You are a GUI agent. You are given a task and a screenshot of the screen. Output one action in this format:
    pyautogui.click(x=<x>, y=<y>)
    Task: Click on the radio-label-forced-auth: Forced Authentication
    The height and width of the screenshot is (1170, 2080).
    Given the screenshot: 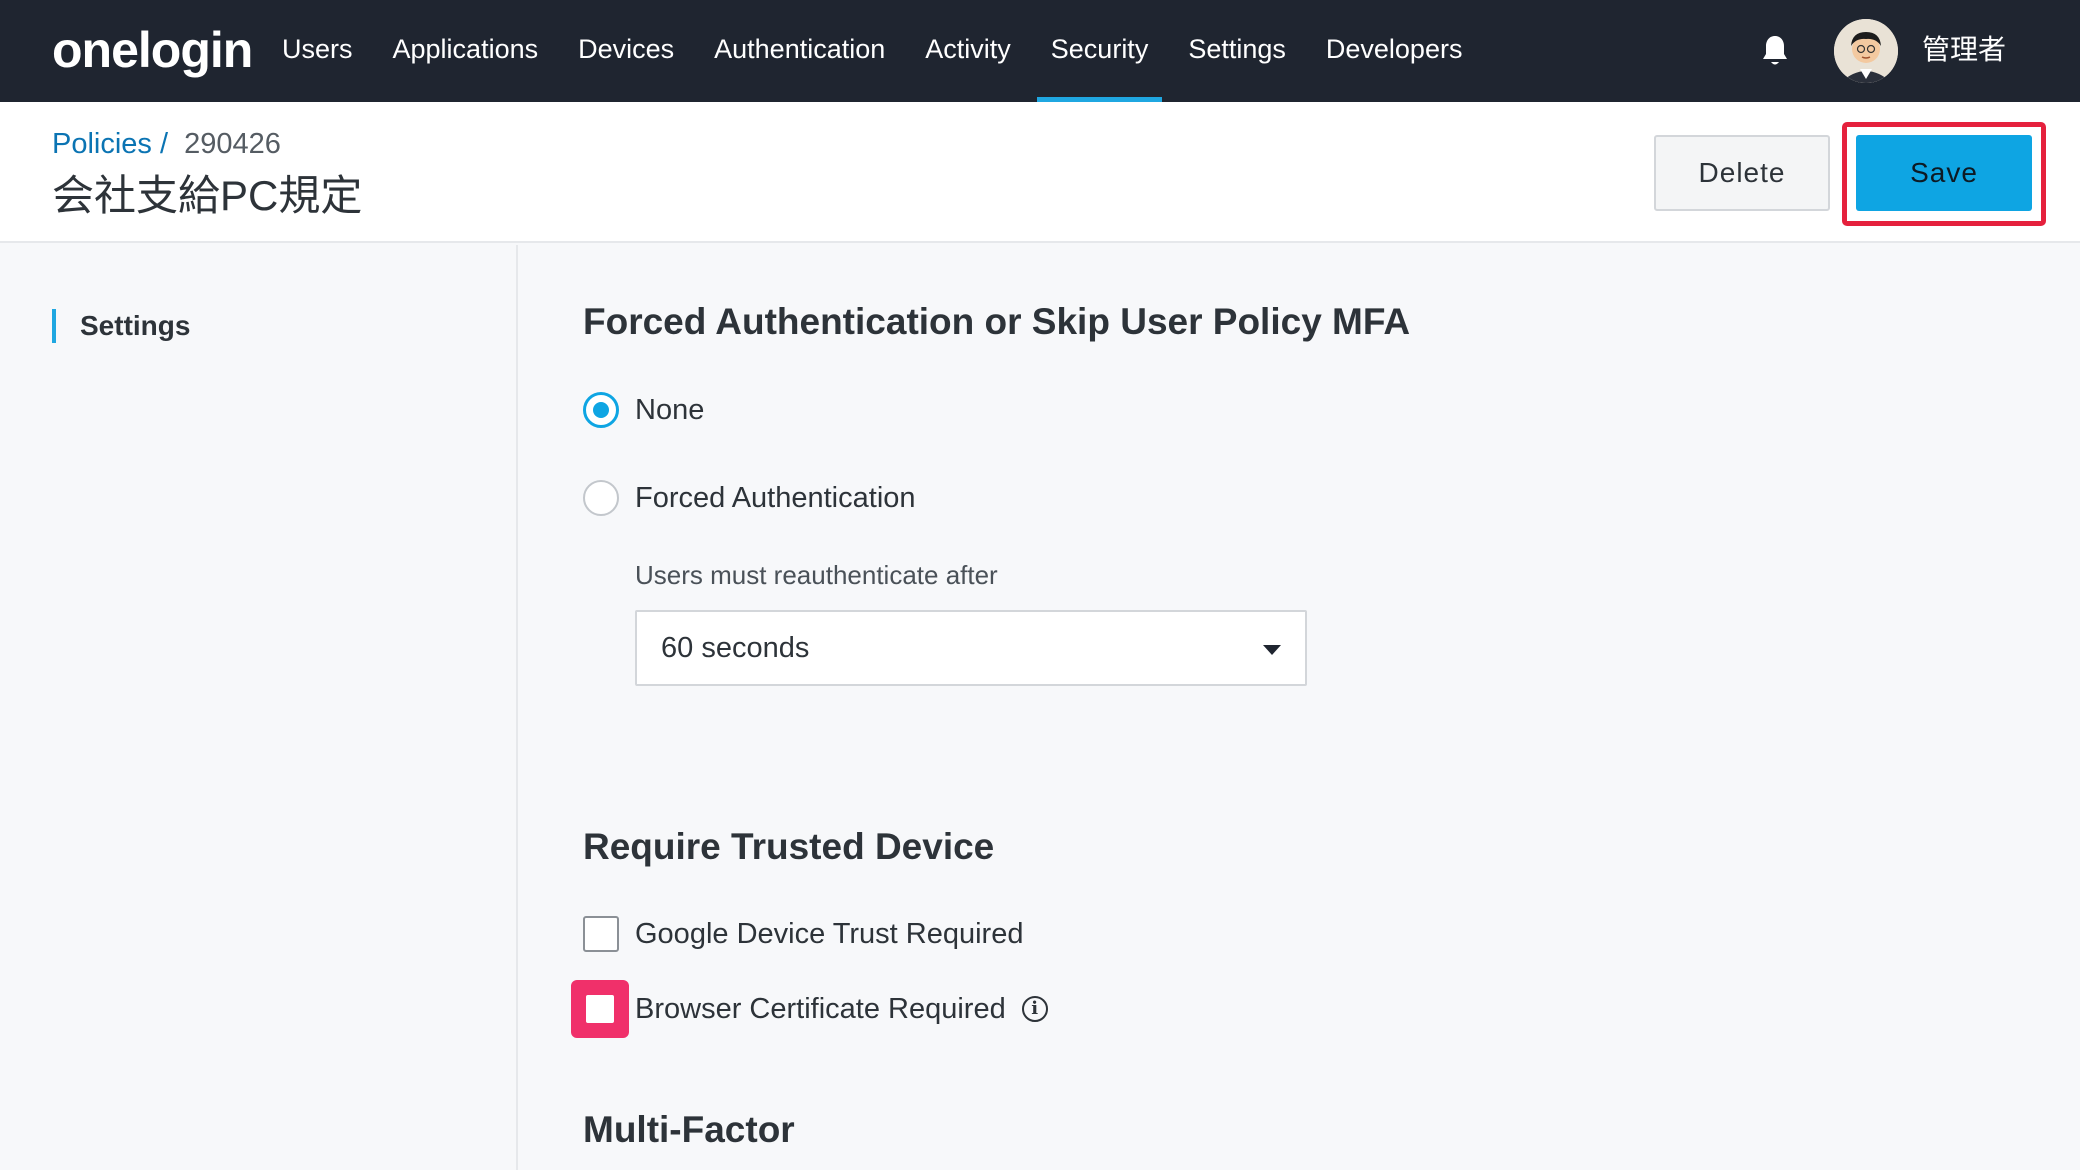 What is the action you would take?
    pyautogui.click(x=775, y=497)
    